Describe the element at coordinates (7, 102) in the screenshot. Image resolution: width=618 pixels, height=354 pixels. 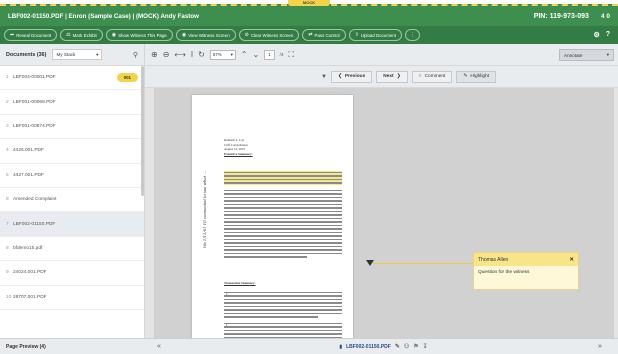
I see `list-item-number: 2` at that location.